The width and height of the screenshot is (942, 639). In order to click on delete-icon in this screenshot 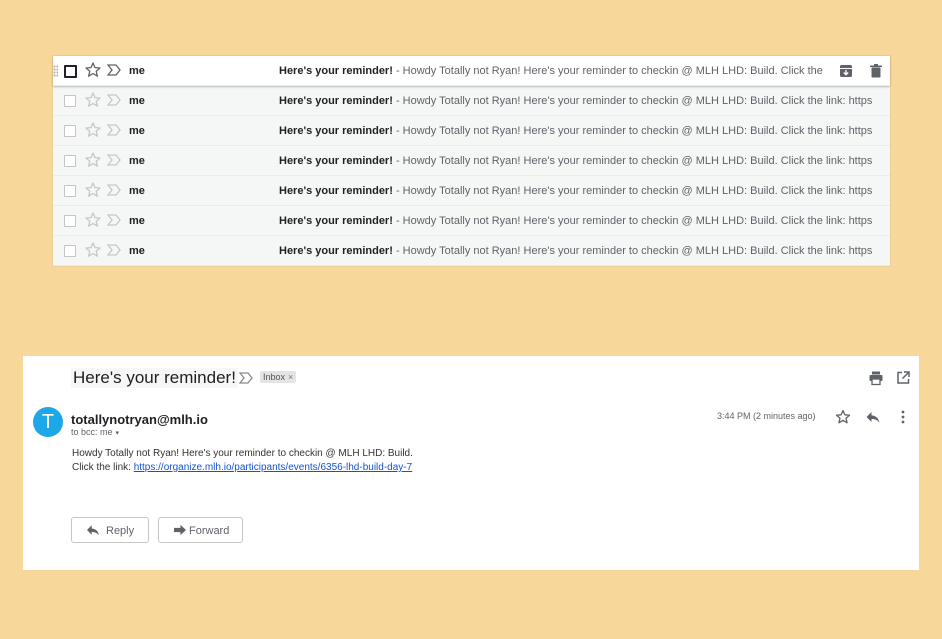, I will do `click(876, 71)`.